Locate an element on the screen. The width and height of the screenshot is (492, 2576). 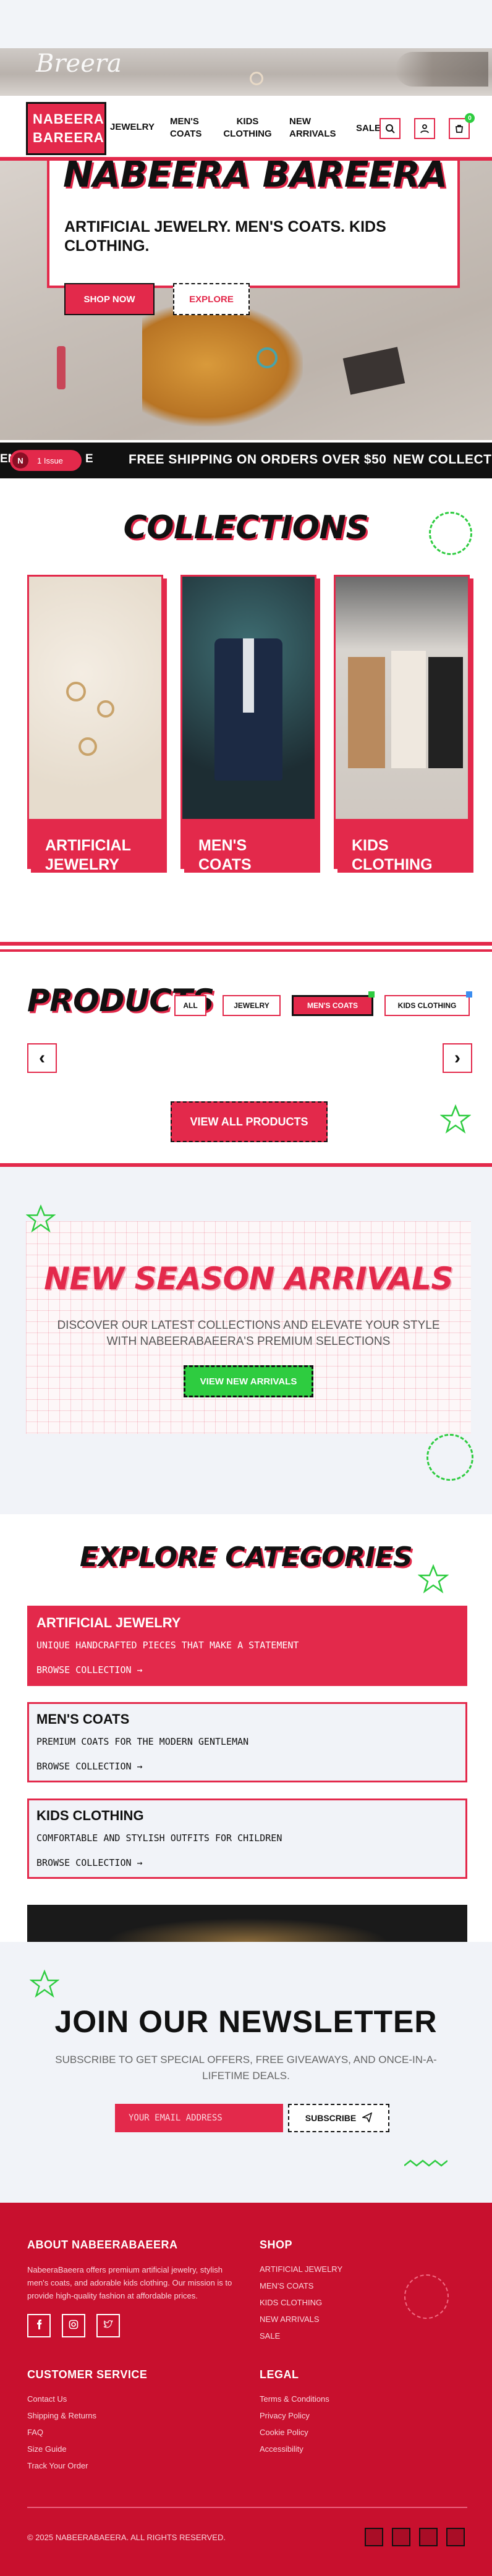
twitter-button is located at coordinates (108, 2325).